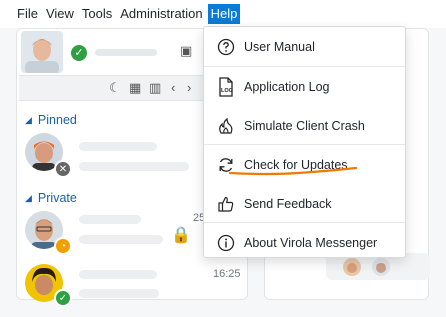  I want to click on menu-tools: Tools, so click(97, 14).